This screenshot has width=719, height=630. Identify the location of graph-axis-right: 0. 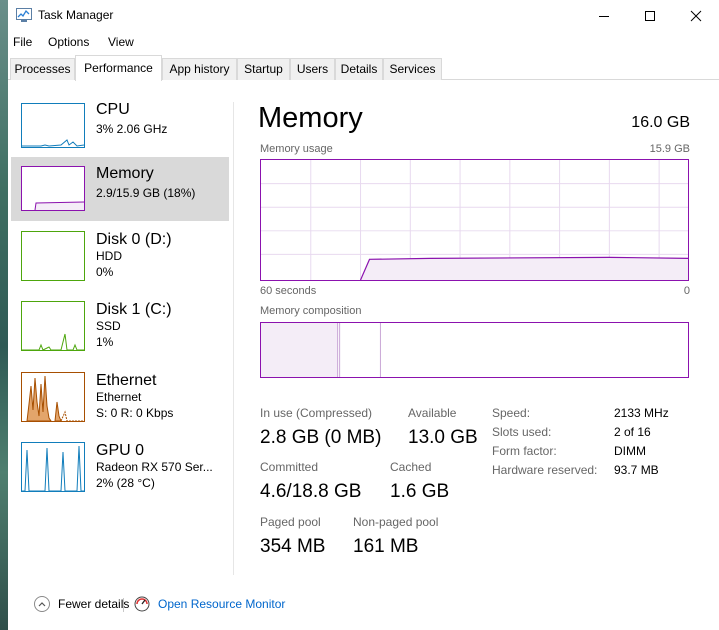
(686, 291).